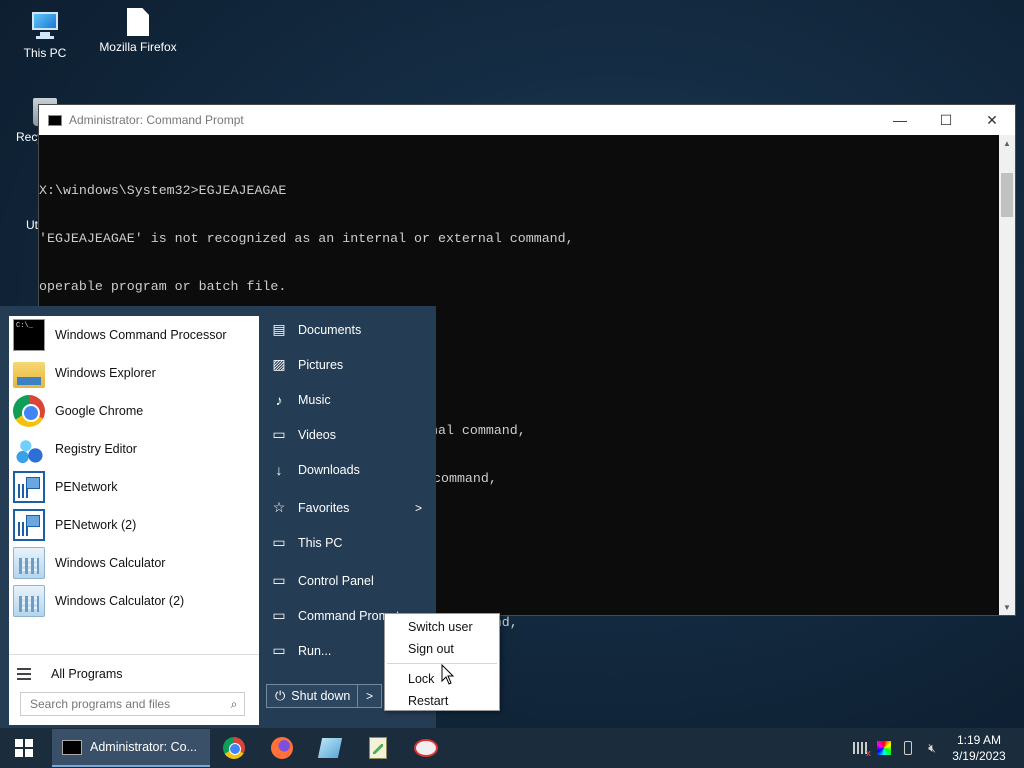  I want to click on program-item-calculator-2: Windows Calculator (2), so click(134, 601).